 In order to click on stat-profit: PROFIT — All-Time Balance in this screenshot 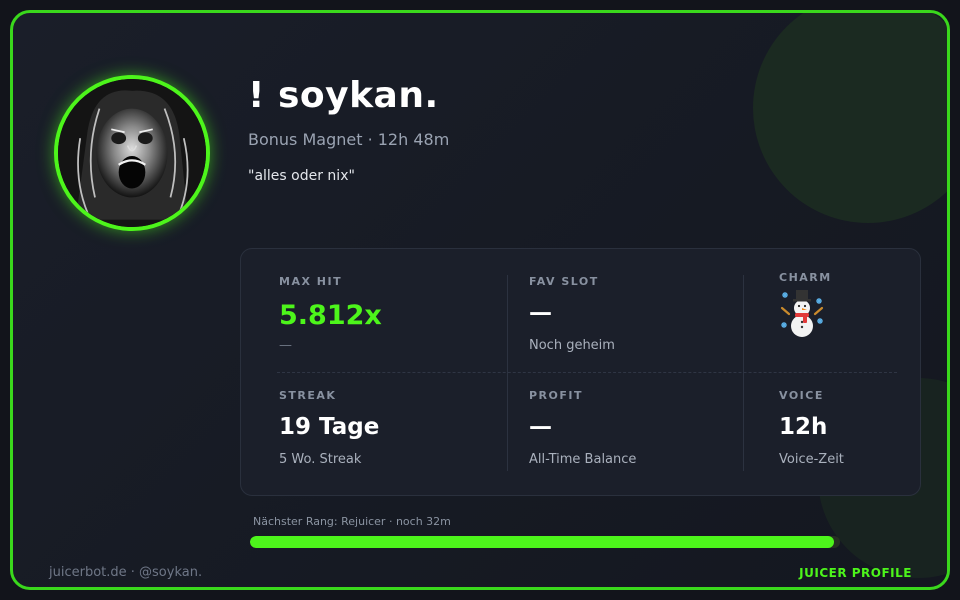, I will do `click(582, 428)`.